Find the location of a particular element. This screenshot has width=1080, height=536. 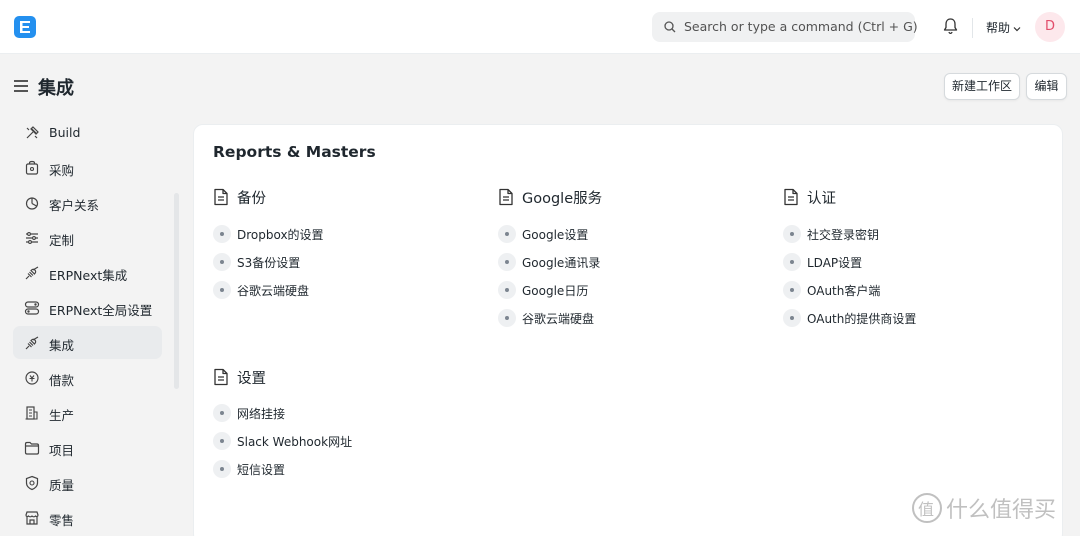

link-label: Google设置 is located at coordinates (555, 235).